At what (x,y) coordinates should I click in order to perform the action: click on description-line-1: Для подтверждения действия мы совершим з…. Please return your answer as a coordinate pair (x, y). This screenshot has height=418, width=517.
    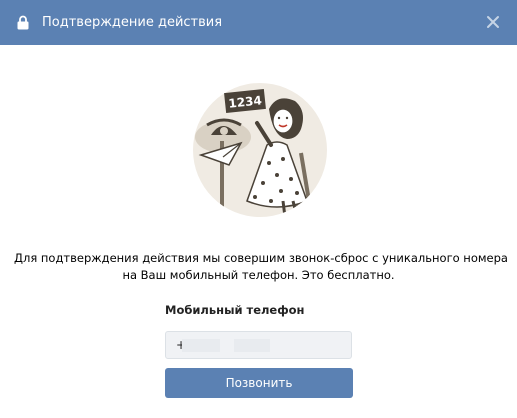
    Looking at the image, I should click on (261, 258).